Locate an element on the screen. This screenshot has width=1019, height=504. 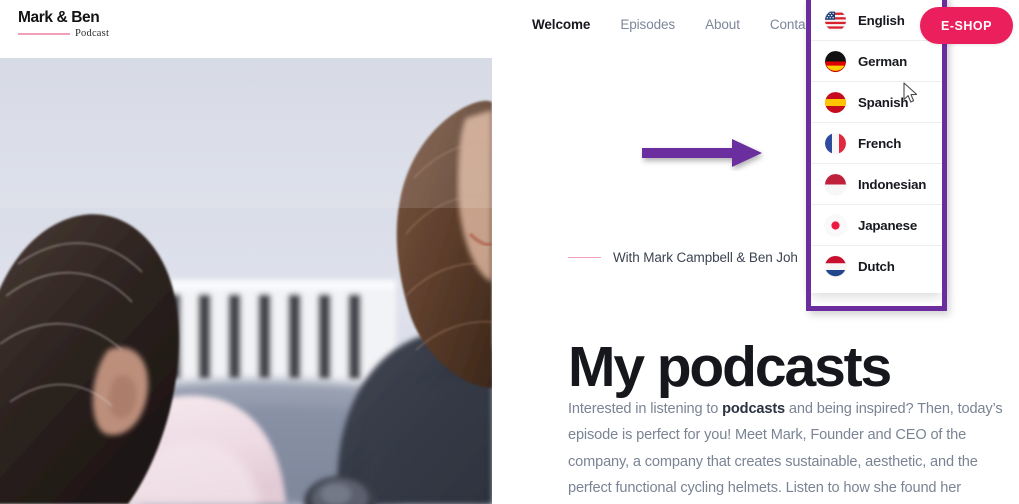
language-label: German is located at coordinates (883, 61).